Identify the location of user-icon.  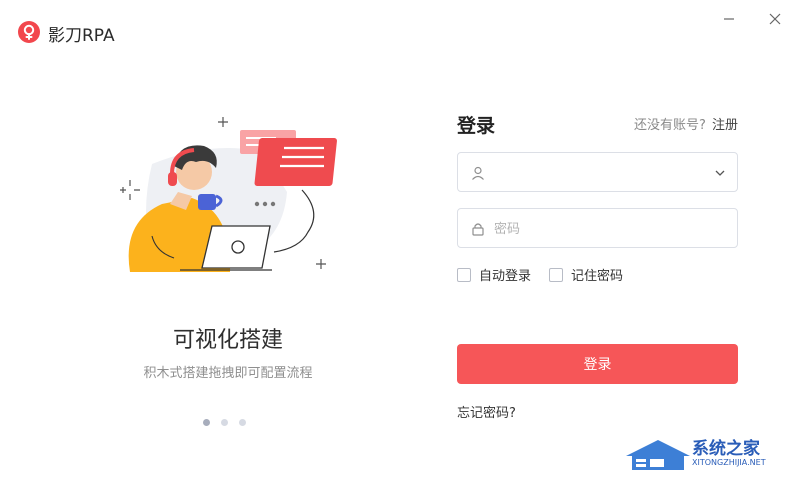
(478, 173).